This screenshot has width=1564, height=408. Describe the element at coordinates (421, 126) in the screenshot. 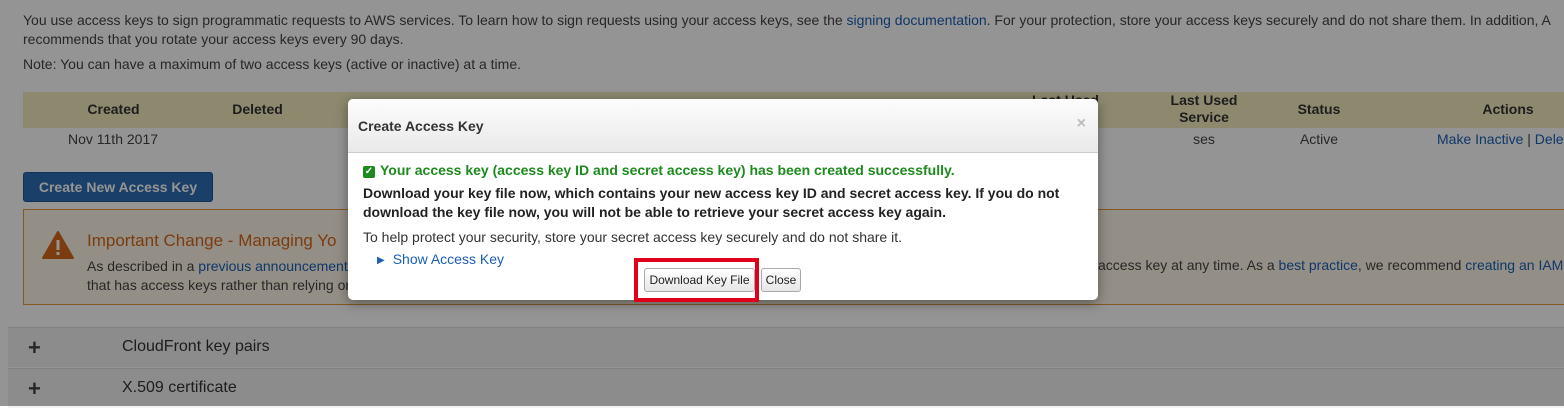

I see `dialog-title: Create Access Key` at that location.